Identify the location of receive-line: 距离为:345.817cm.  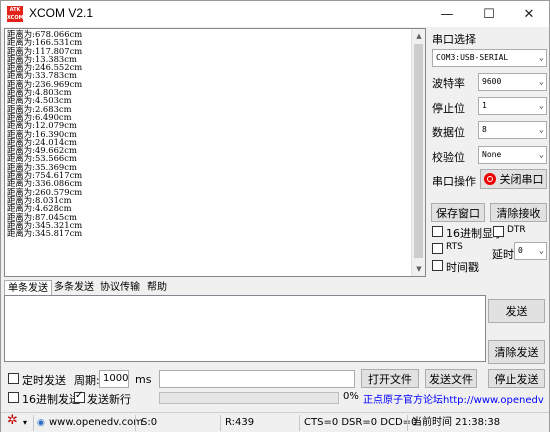
(45, 233).